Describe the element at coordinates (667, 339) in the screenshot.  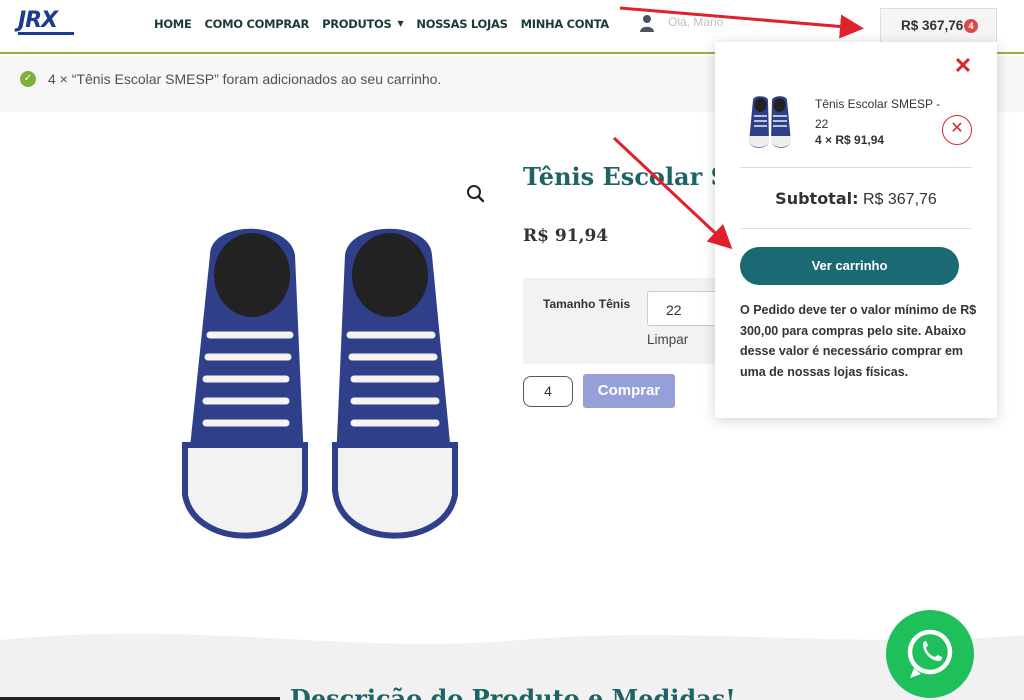
I see `clear-link: Limpar` at that location.